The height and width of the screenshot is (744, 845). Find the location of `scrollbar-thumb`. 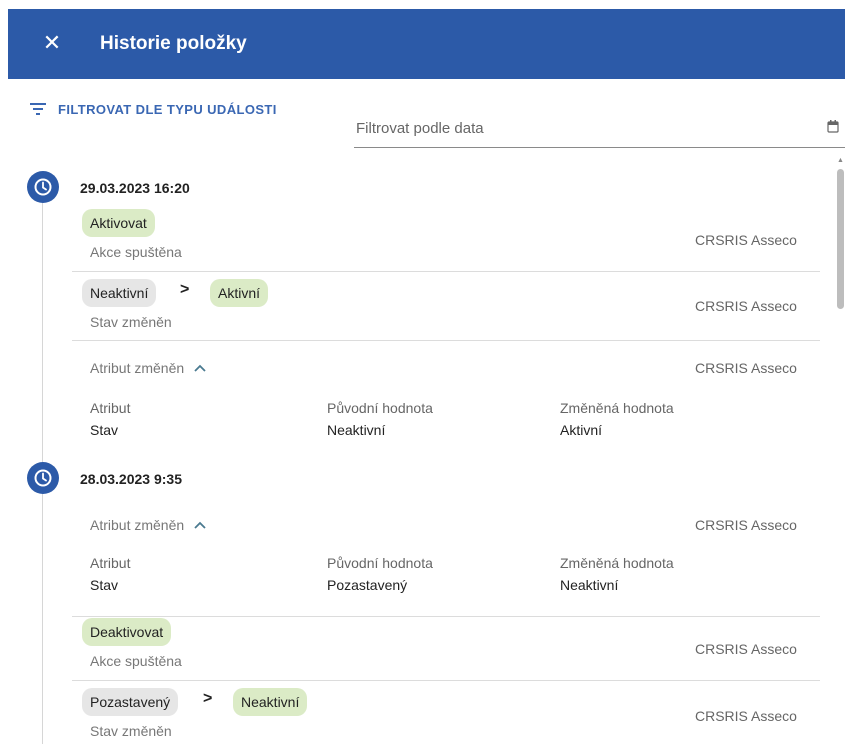

scrollbar-thumb is located at coordinates (840, 239).